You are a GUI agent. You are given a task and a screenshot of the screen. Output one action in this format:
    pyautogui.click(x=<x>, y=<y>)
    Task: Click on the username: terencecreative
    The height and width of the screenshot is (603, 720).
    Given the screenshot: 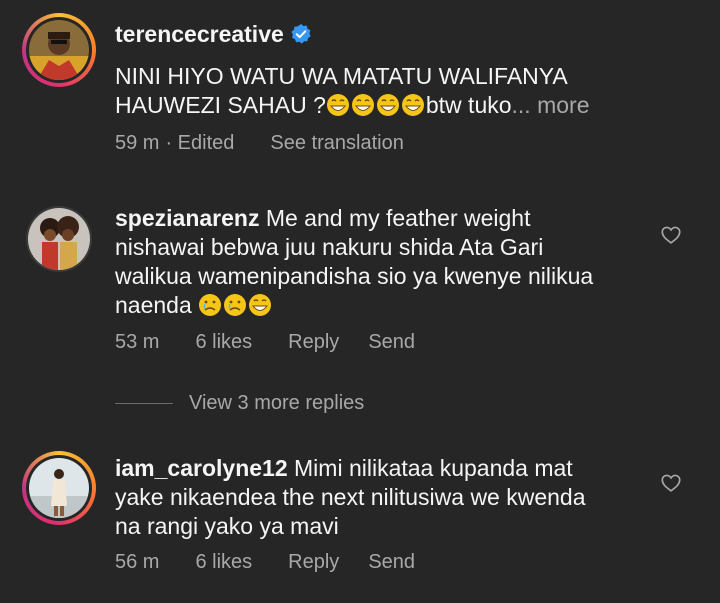 What is the action you would take?
    pyautogui.click(x=199, y=34)
    